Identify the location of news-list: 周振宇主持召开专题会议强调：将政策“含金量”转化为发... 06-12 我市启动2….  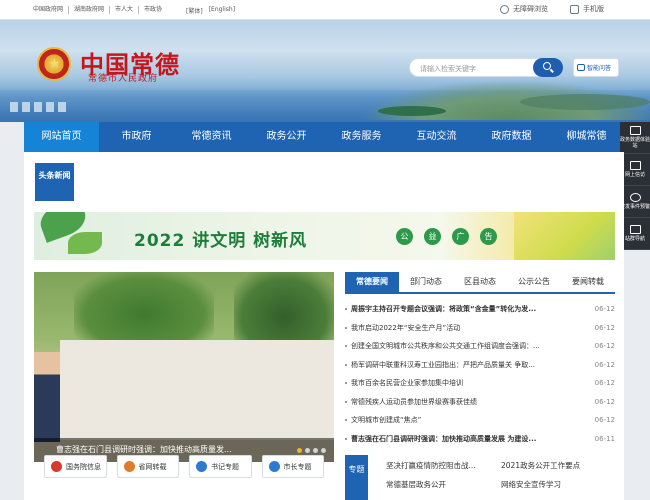
(480, 374).